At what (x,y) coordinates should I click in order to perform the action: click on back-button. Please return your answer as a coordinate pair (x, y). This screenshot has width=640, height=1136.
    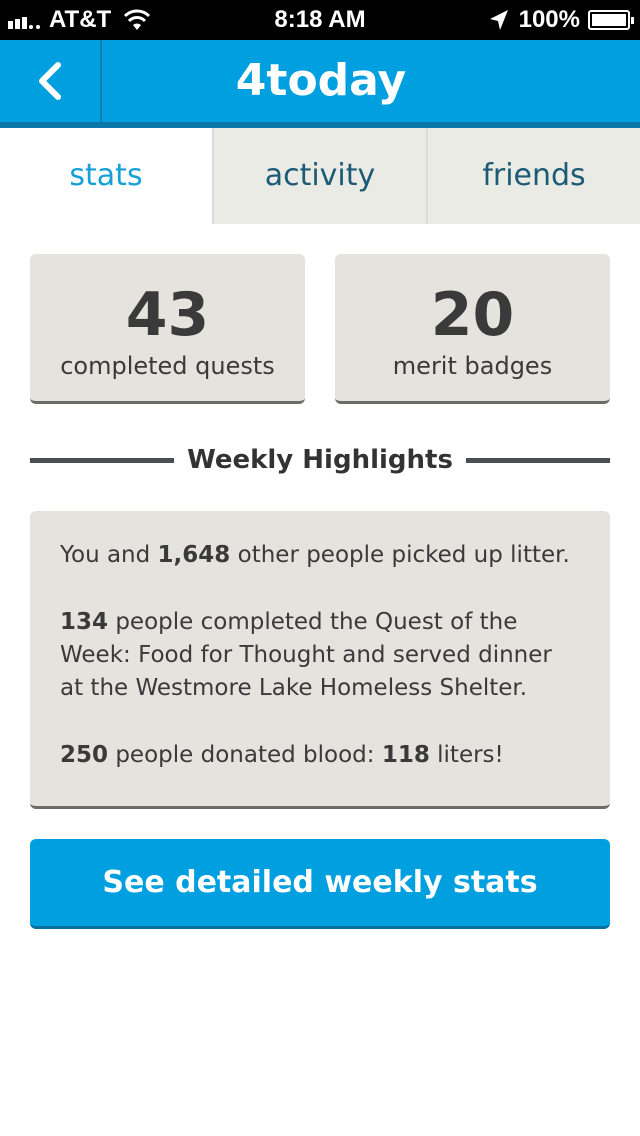
    Looking at the image, I should click on (51, 81).